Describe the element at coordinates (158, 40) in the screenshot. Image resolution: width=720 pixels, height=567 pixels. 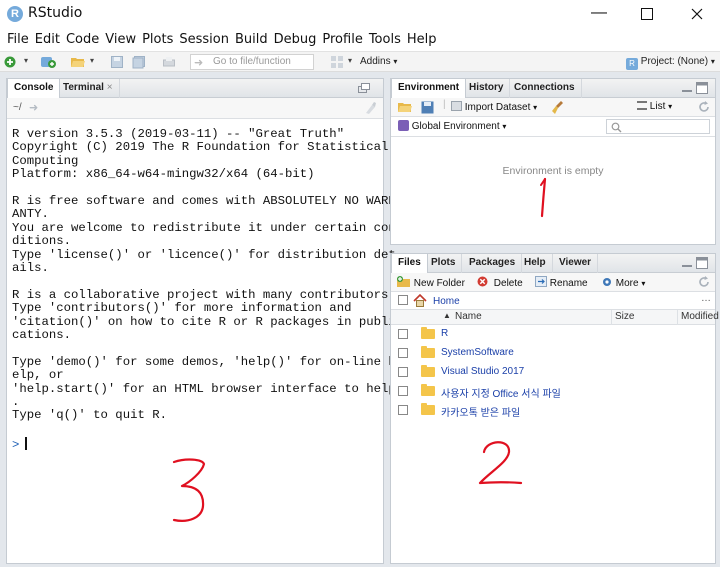
I see `menu-plots: Plots` at that location.